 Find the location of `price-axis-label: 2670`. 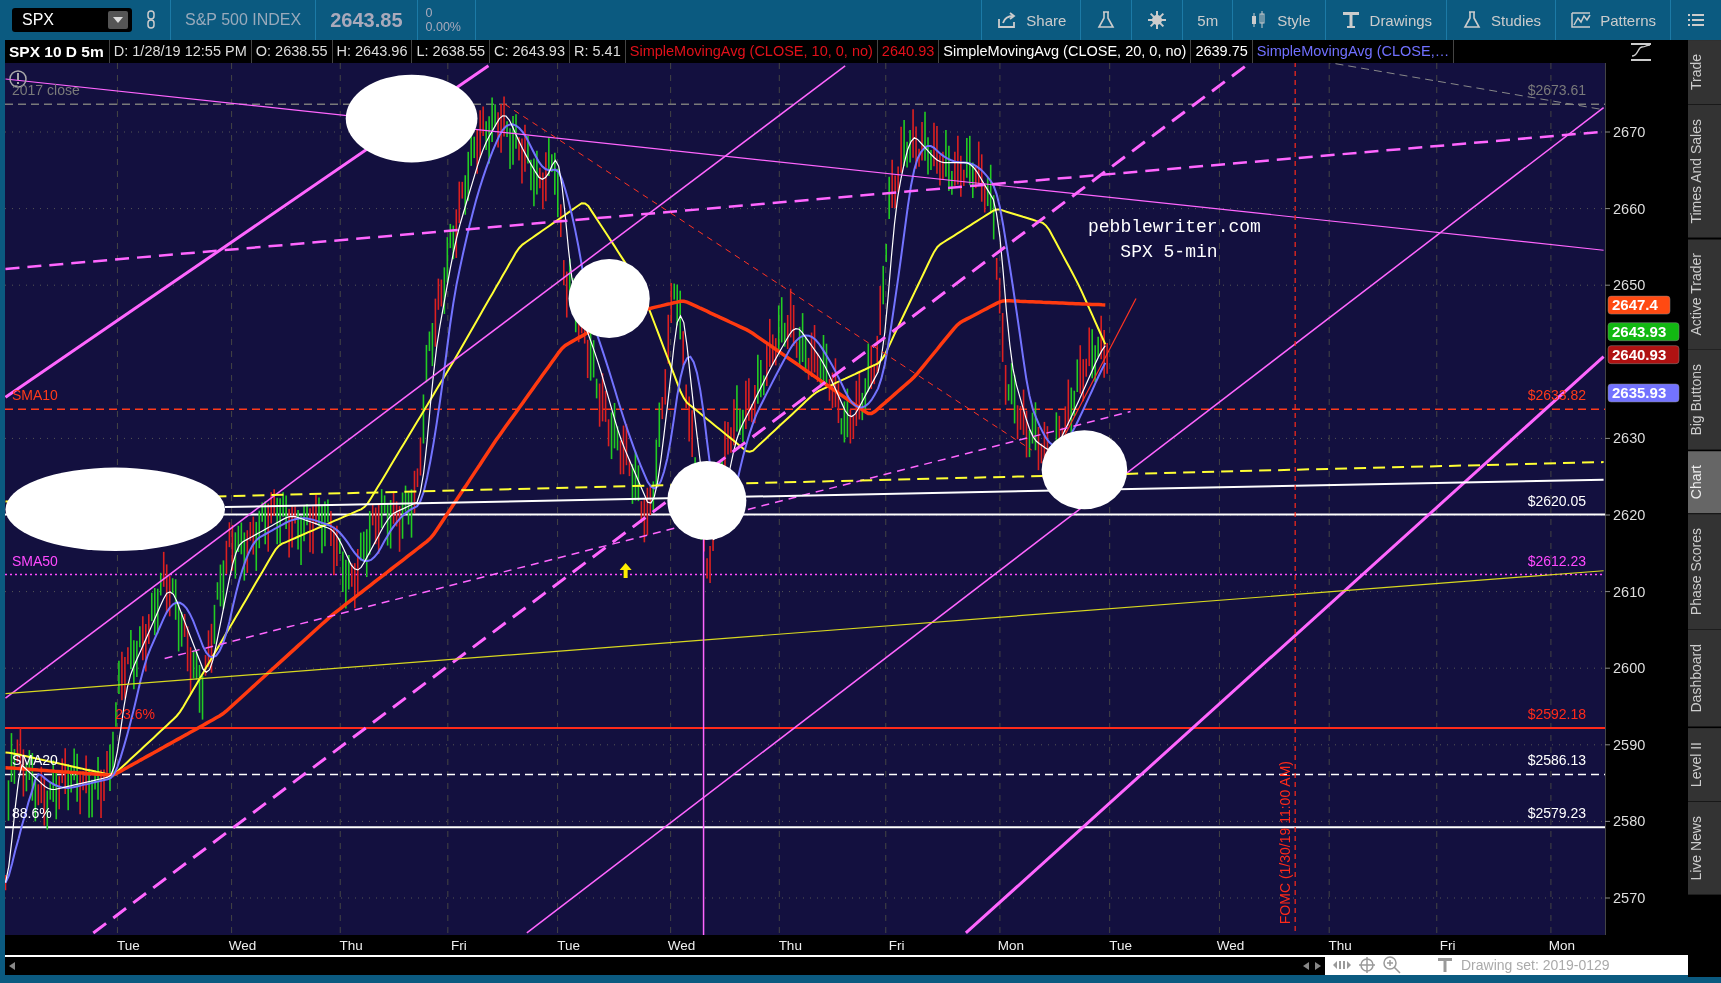

price-axis-label: 2670 is located at coordinates (1629, 132).